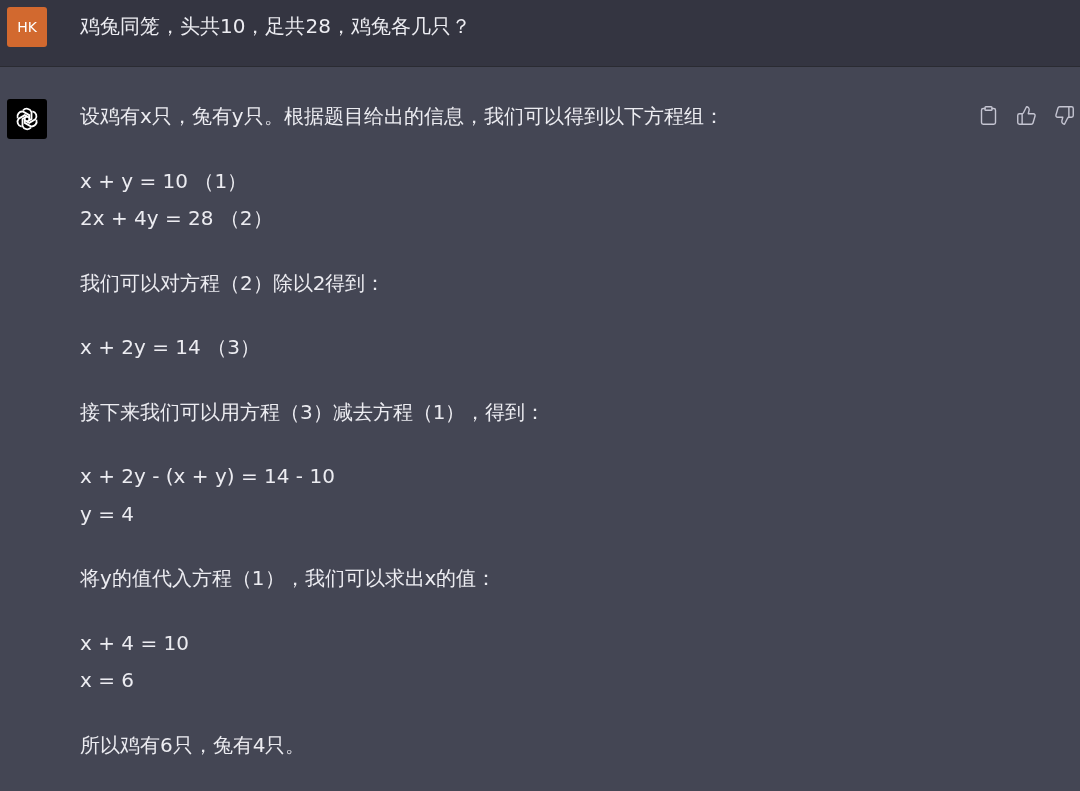 The height and width of the screenshot is (791, 1080). I want to click on answer-line: x + y = 10 （1）, so click(164, 181).